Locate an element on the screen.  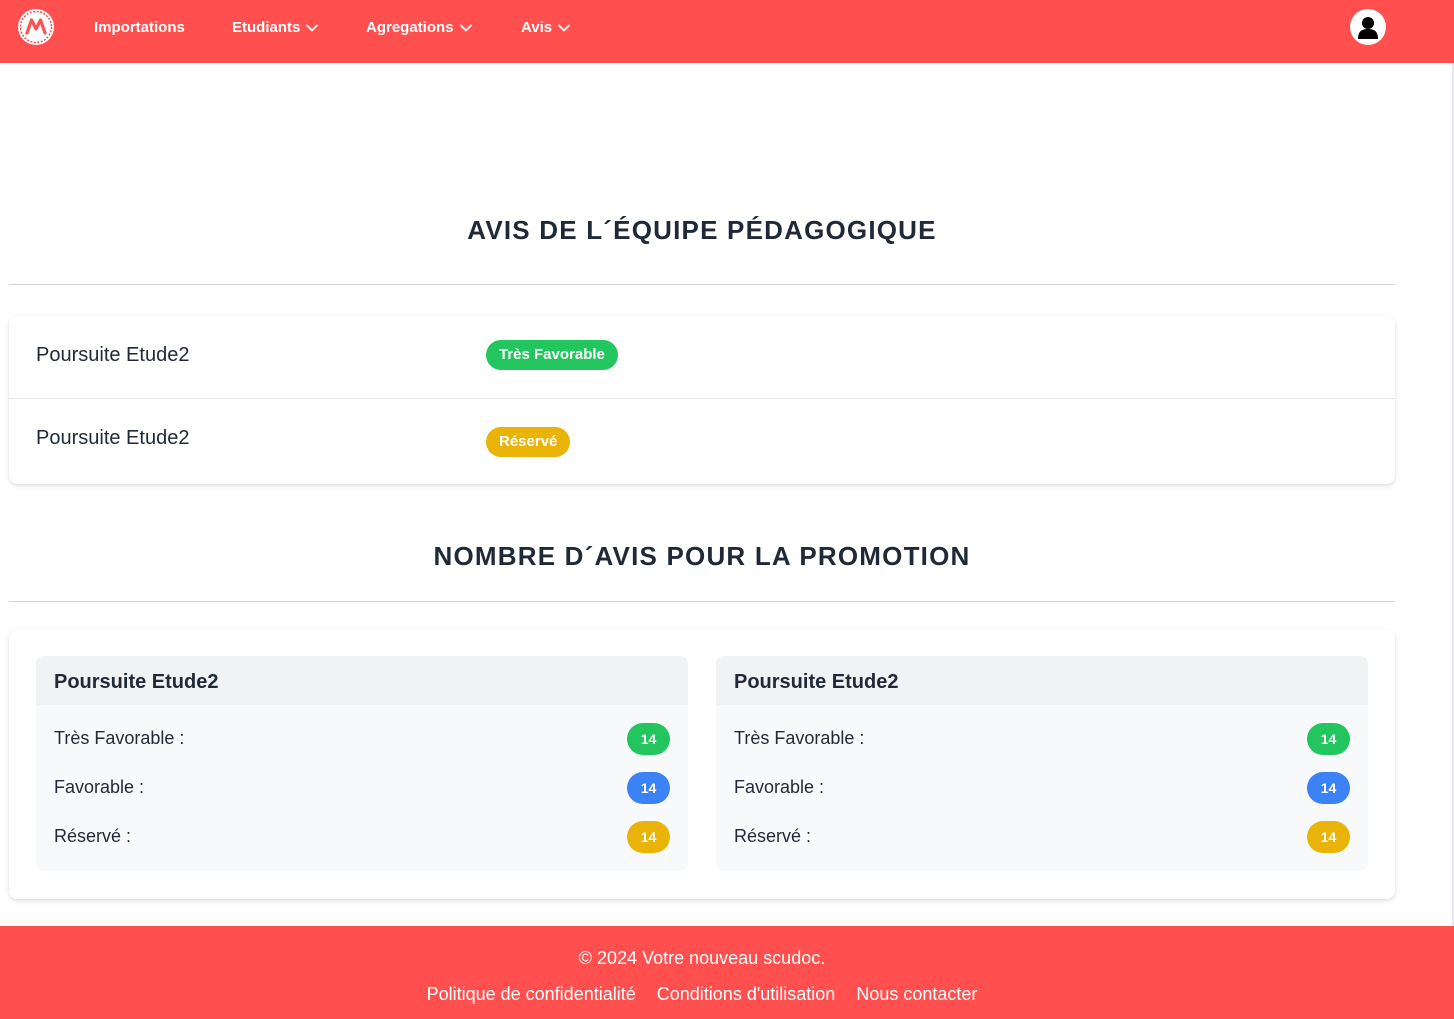
avis-row: Poursuite Etude2 Très Favorable is located at coordinates (702, 359).